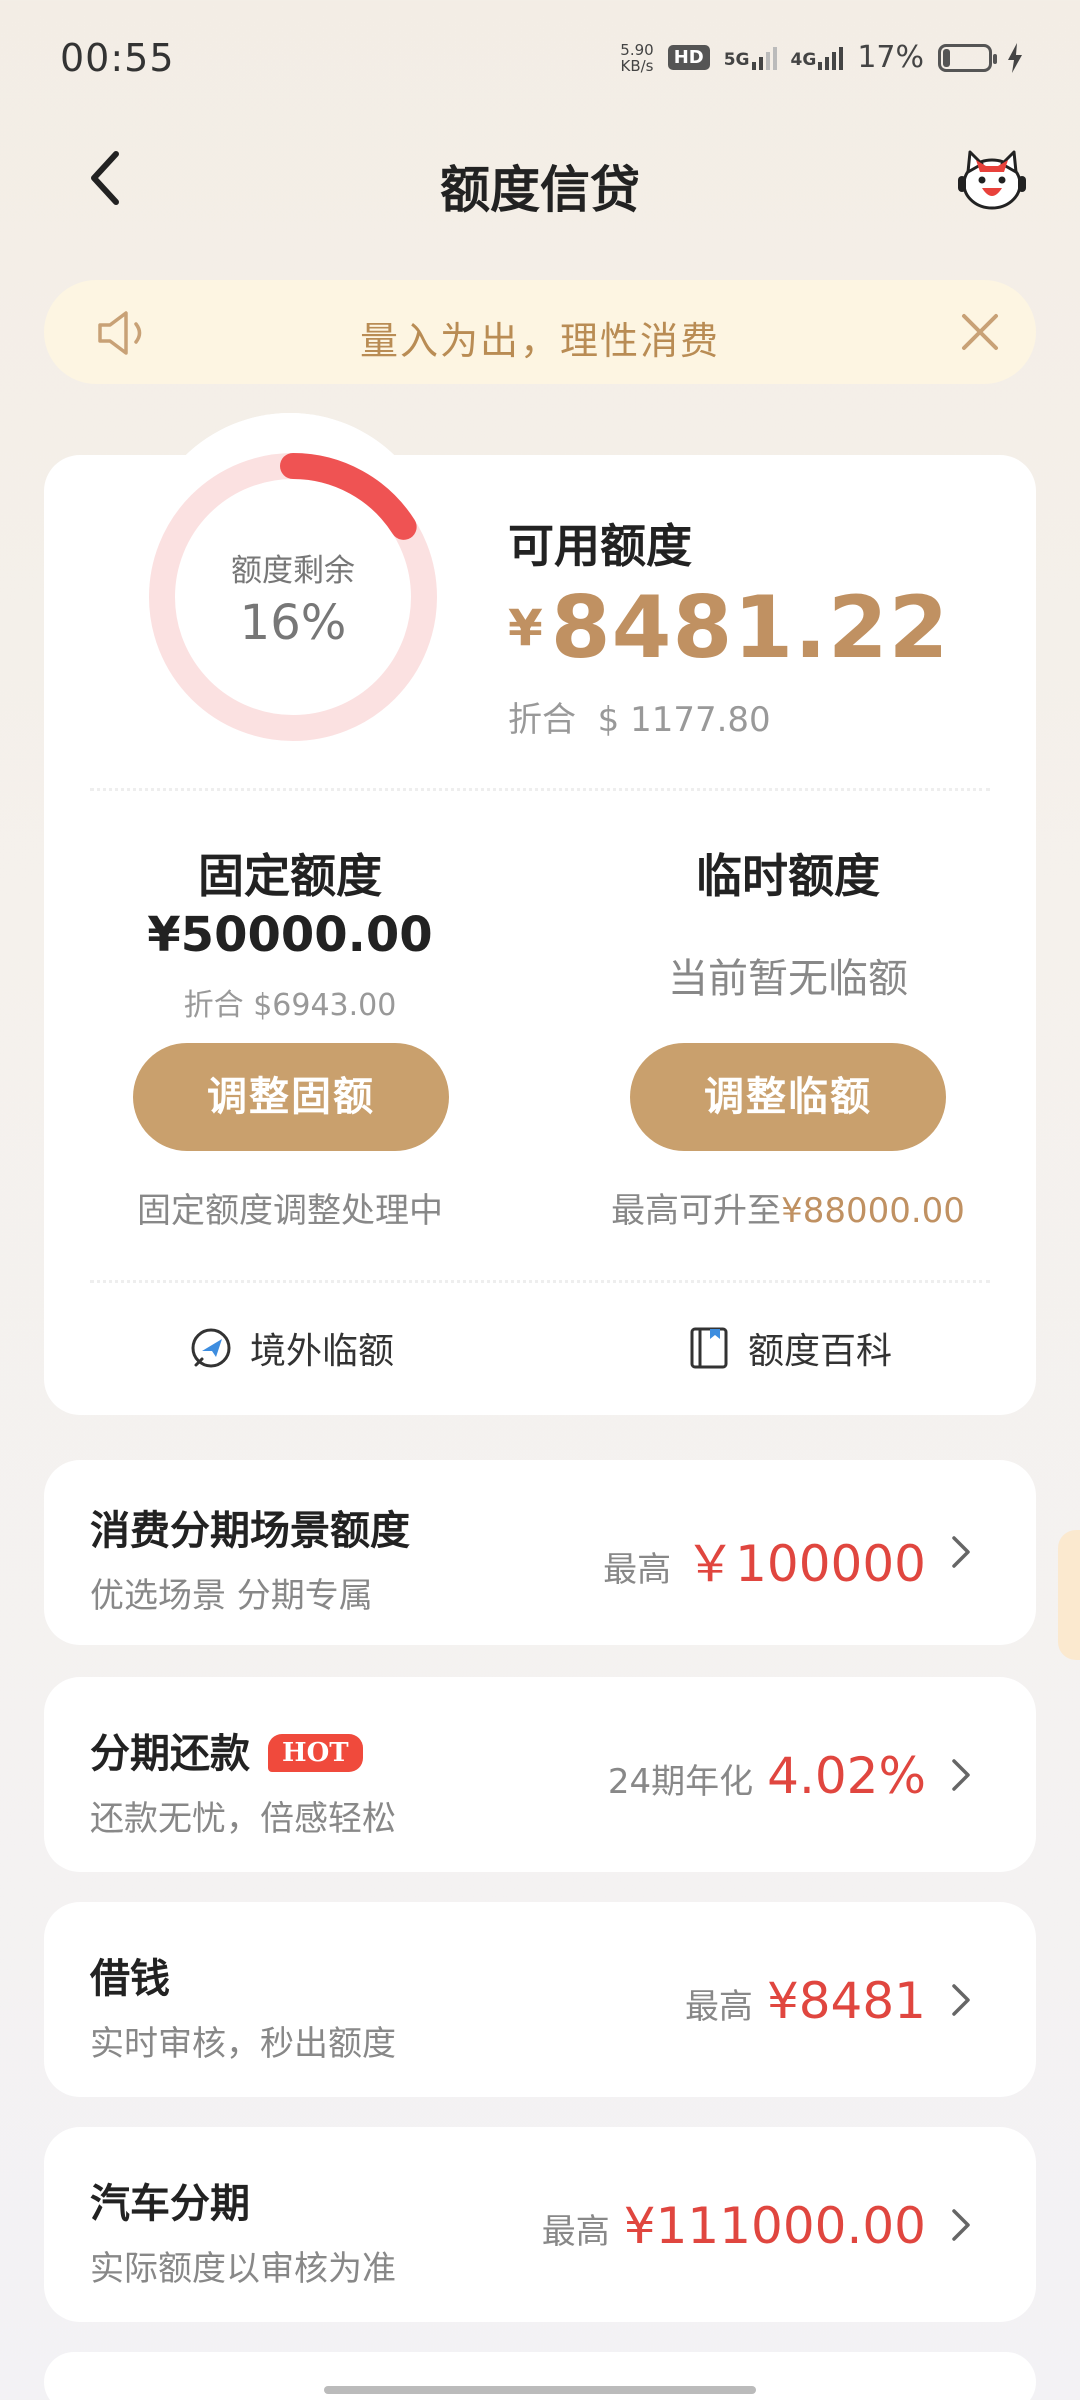 This screenshot has width=1080, height=2400. What do you see at coordinates (750, 628) in the screenshot?
I see `available-amount-value: 8481.22` at bounding box center [750, 628].